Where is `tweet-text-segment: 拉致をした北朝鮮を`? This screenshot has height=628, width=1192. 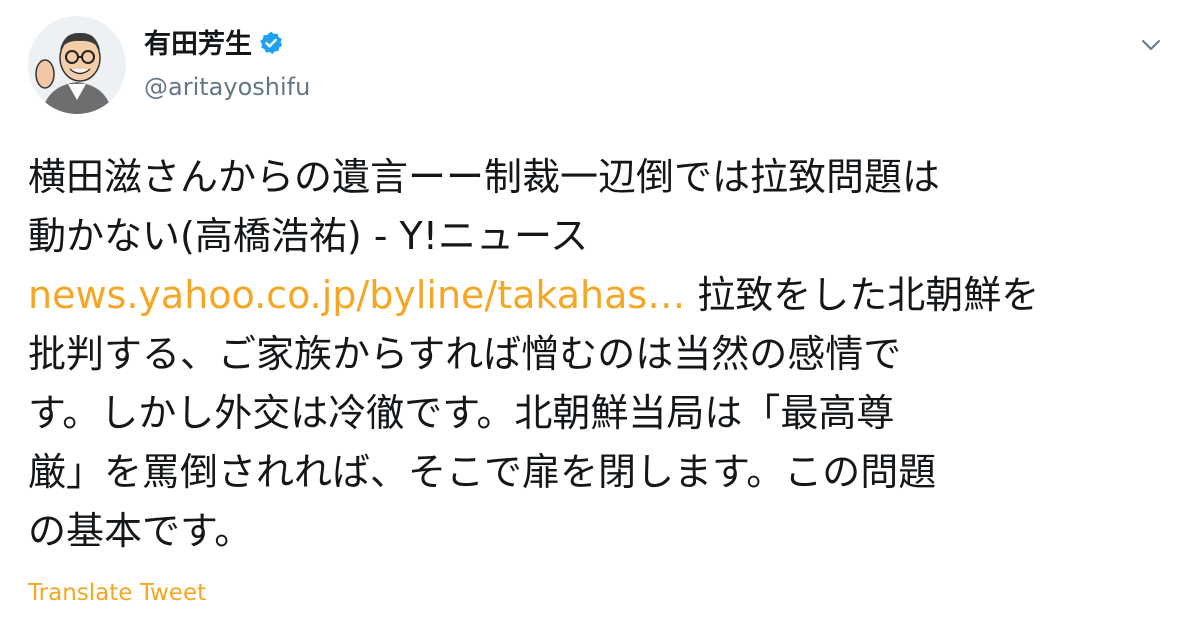 tweet-text-segment: 拉致をした北朝鮮を is located at coordinates (862, 295).